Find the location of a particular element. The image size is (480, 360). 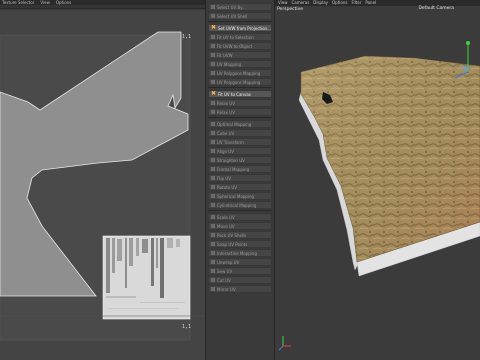

tool-item: Select UV Shell is located at coordinates (240, 16).